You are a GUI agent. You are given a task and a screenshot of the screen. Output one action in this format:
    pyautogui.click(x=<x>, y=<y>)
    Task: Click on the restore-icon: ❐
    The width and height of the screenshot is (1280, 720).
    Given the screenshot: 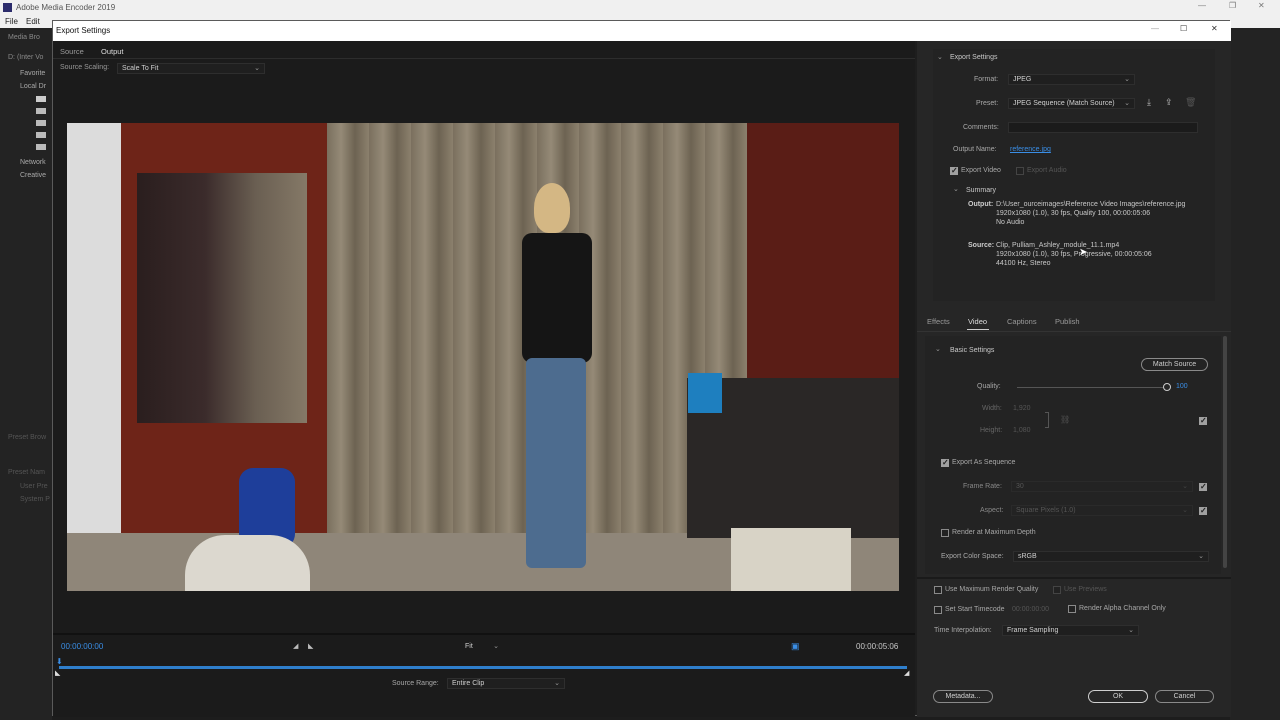 What is the action you would take?
    pyautogui.click(x=1232, y=5)
    